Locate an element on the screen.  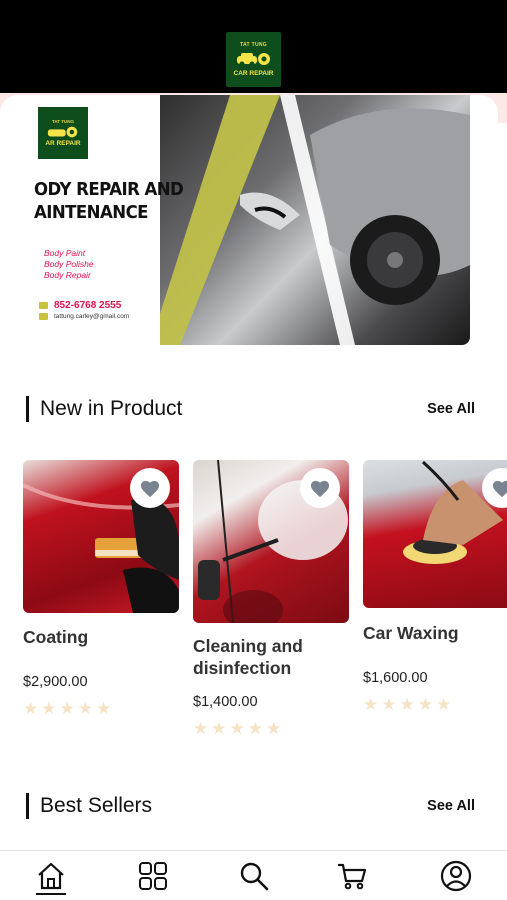
nav-search is located at coordinates (254, 876).